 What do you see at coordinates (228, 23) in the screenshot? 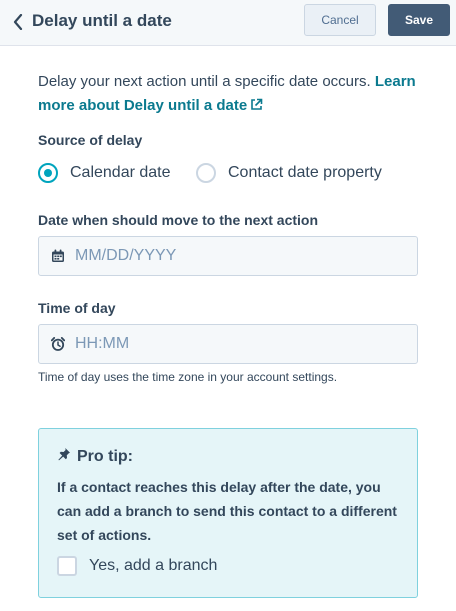
I see `panel-header: Delay until a date Cancel Save` at bounding box center [228, 23].